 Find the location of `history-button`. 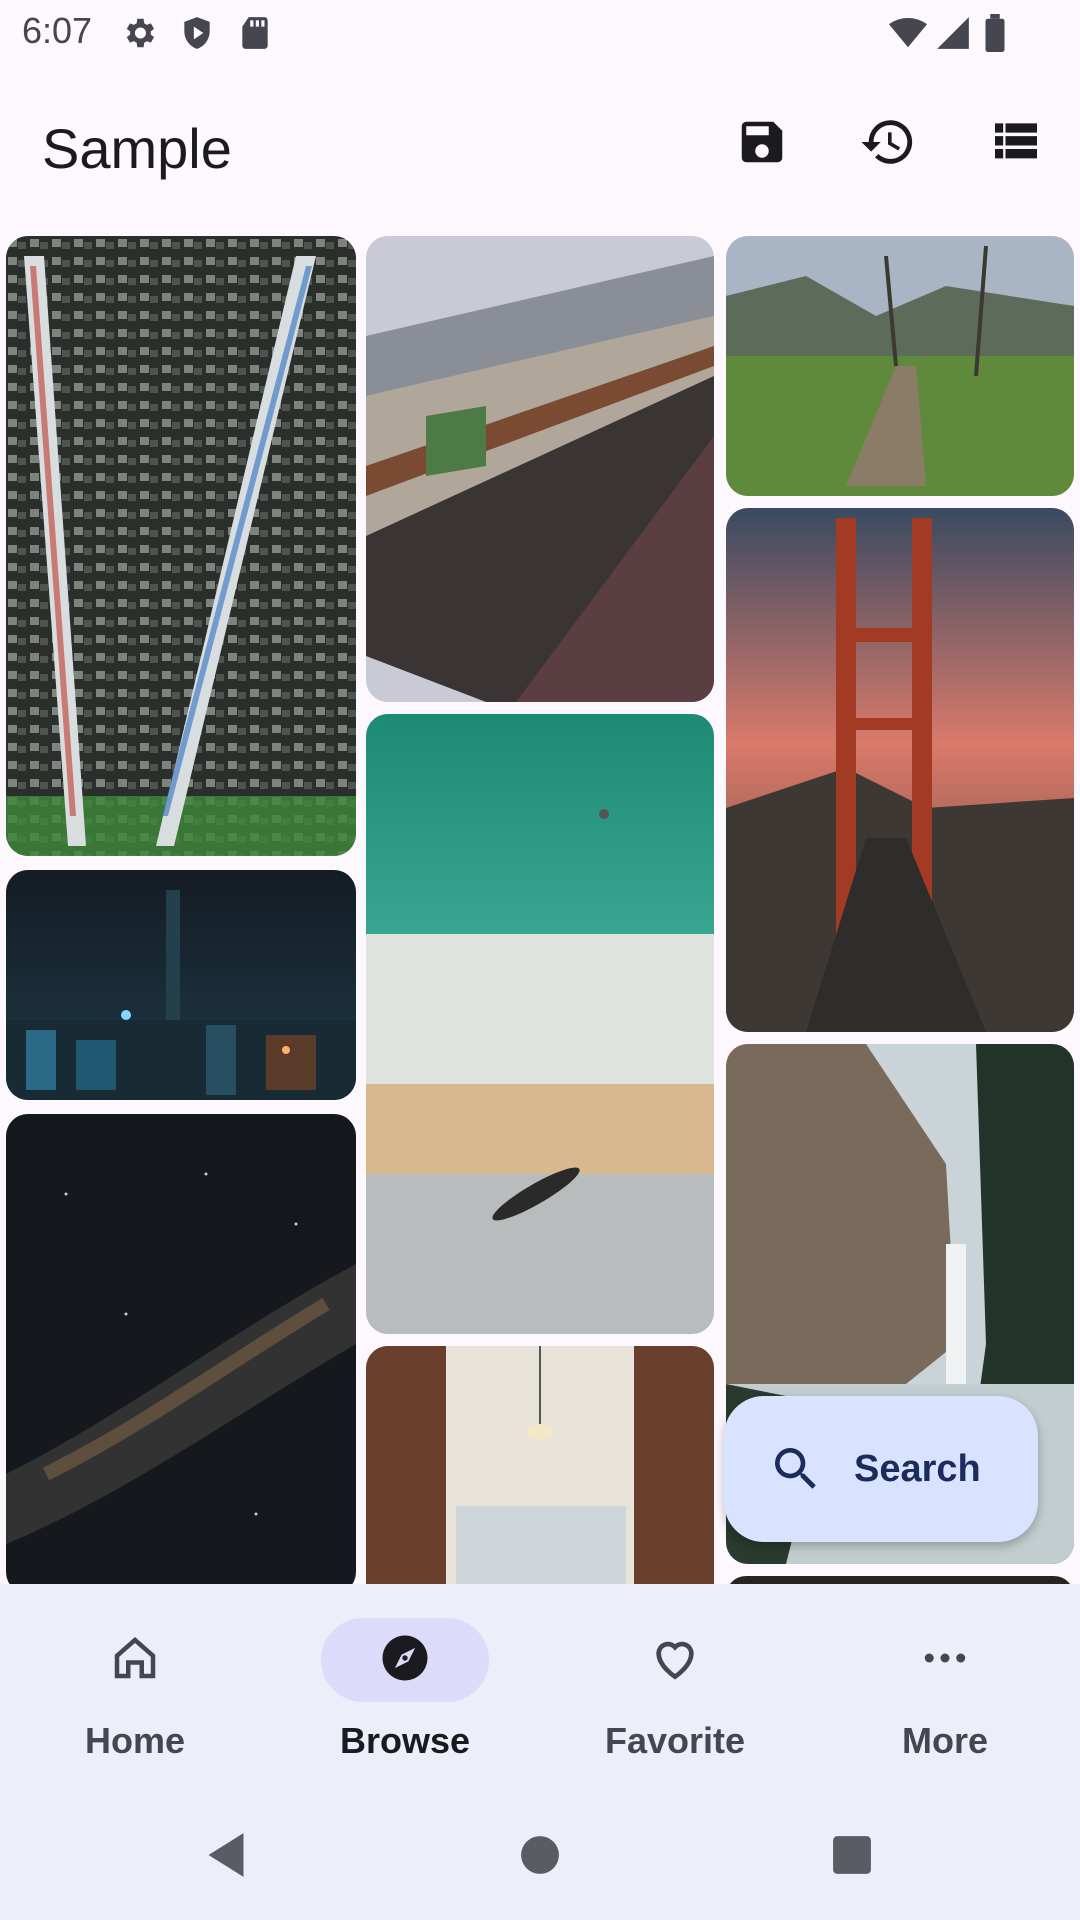

history-button is located at coordinates (888, 144).